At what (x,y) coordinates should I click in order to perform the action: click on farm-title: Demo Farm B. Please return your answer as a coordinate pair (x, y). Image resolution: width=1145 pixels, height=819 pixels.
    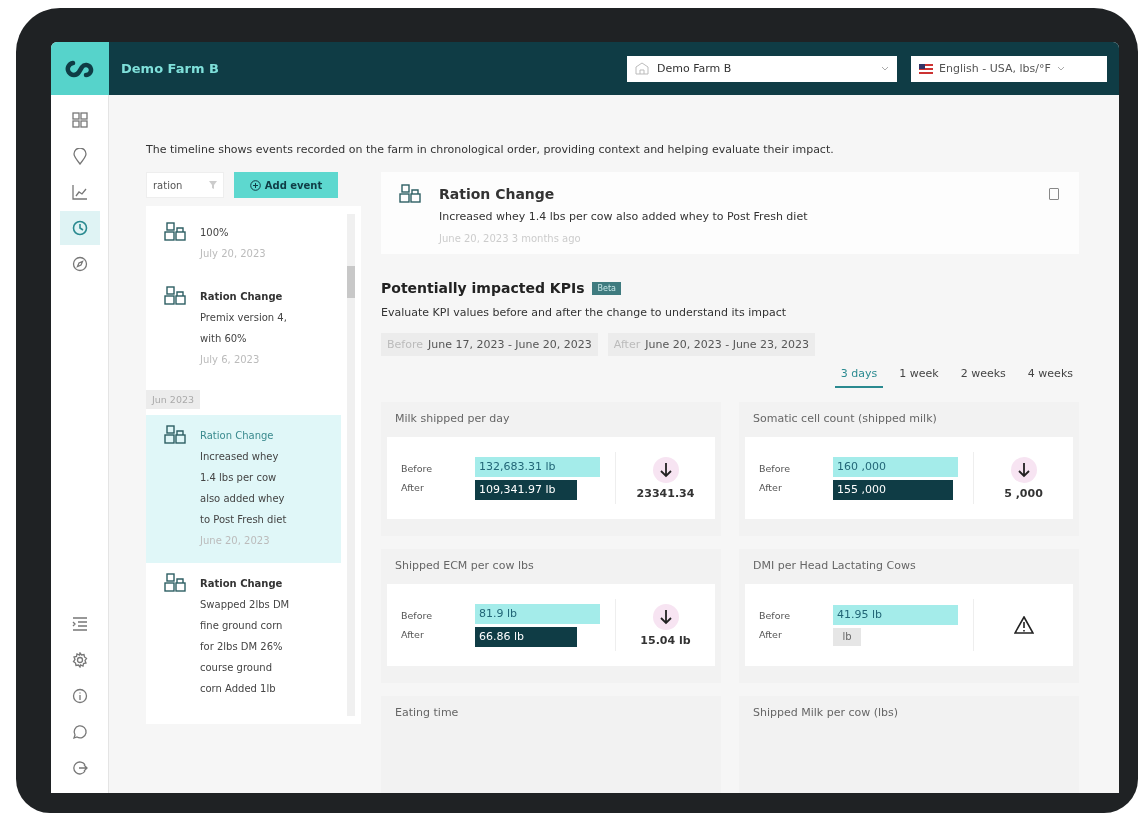
    Looking at the image, I should click on (170, 68).